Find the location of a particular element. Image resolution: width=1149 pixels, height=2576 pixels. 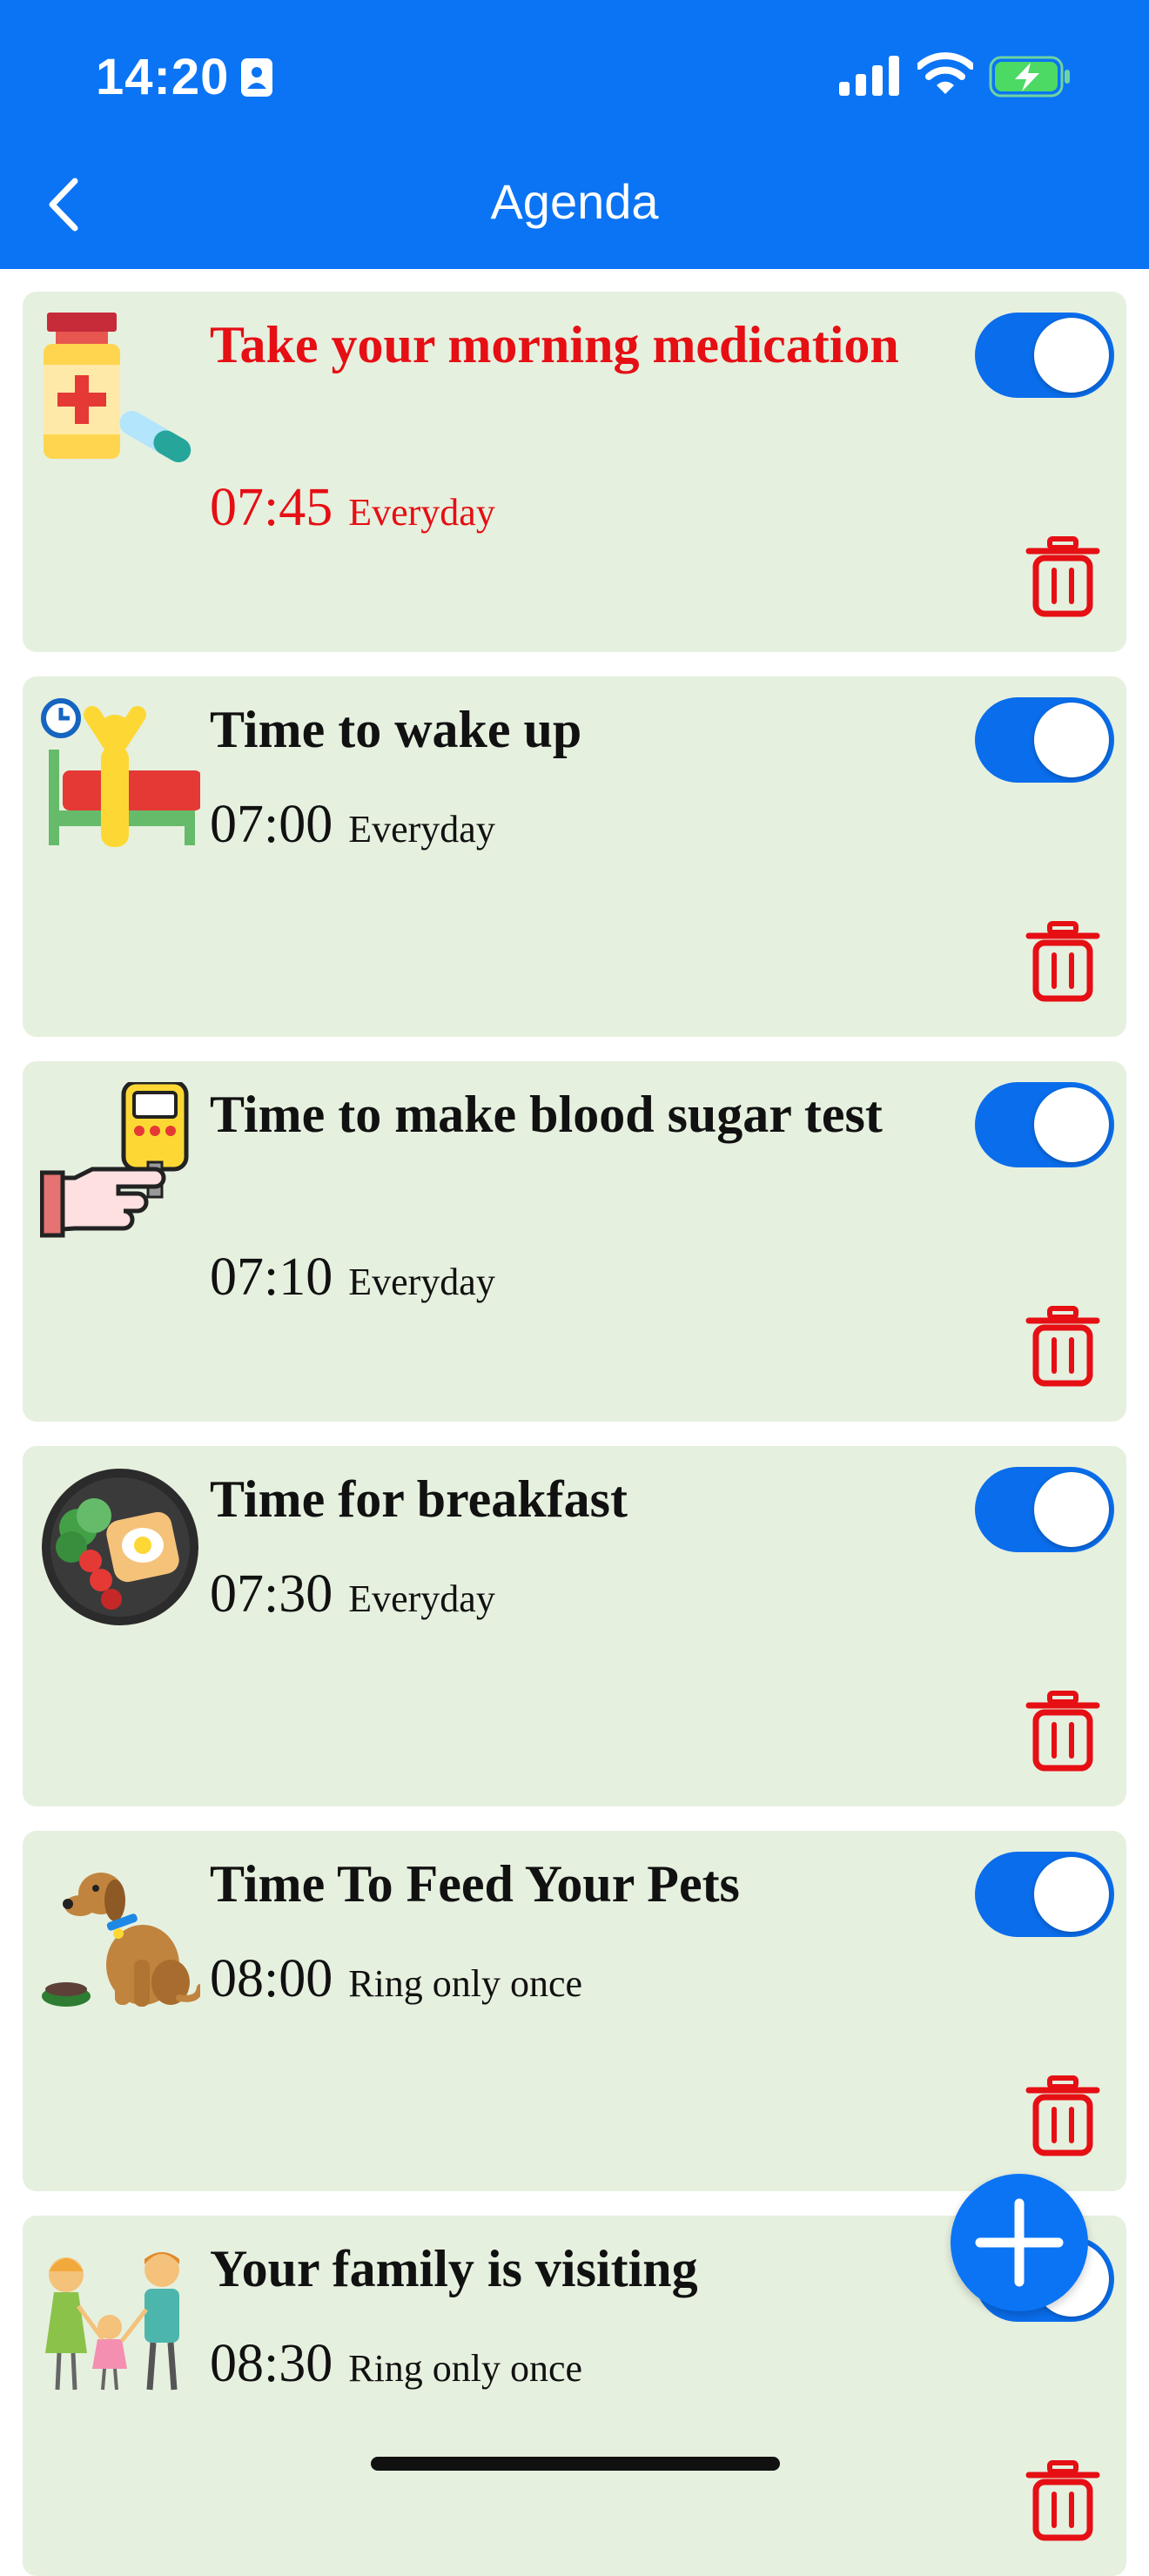

signal-icon is located at coordinates (869, 76).